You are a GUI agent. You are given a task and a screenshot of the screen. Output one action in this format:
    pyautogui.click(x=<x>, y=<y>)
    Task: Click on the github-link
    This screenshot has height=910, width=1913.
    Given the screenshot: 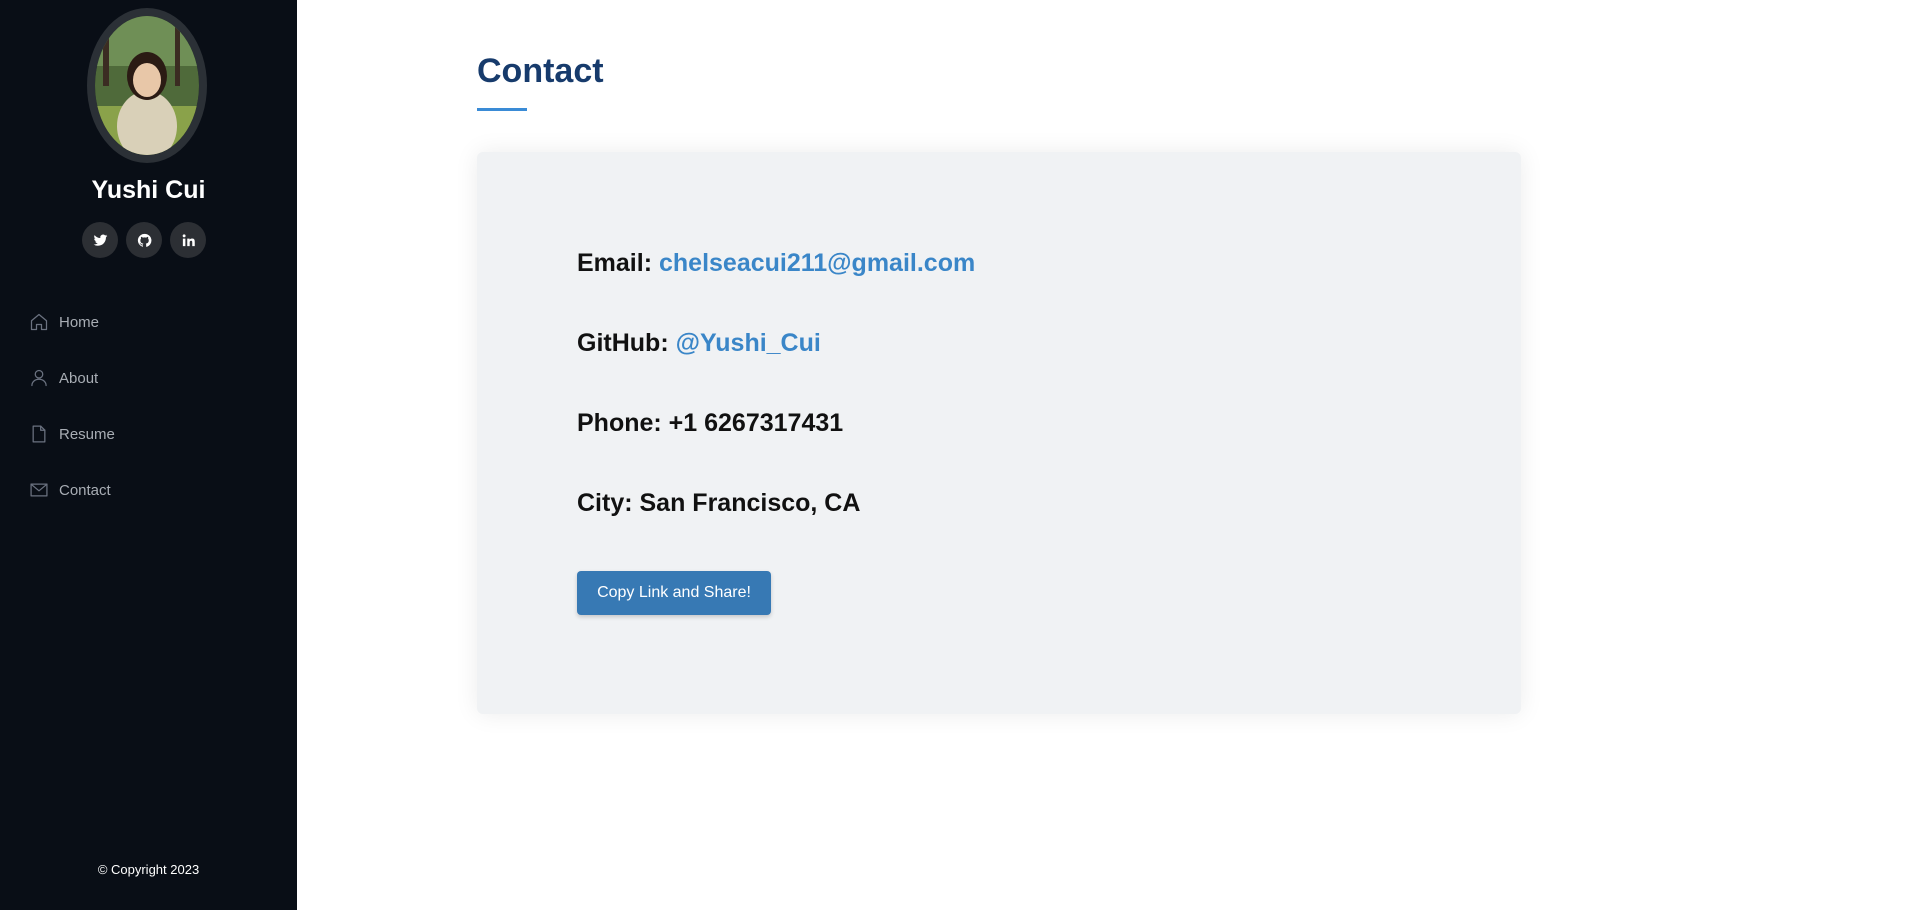 What is the action you would take?
    pyautogui.click(x=144, y=240)
    